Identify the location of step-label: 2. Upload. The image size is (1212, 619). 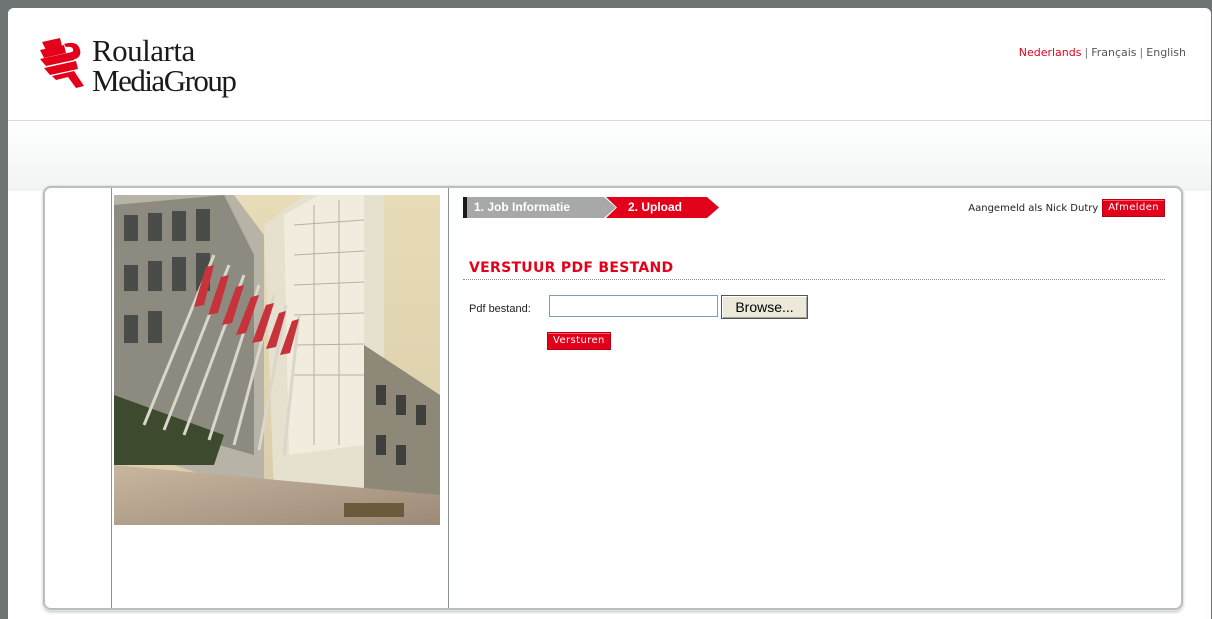
(655, 207).